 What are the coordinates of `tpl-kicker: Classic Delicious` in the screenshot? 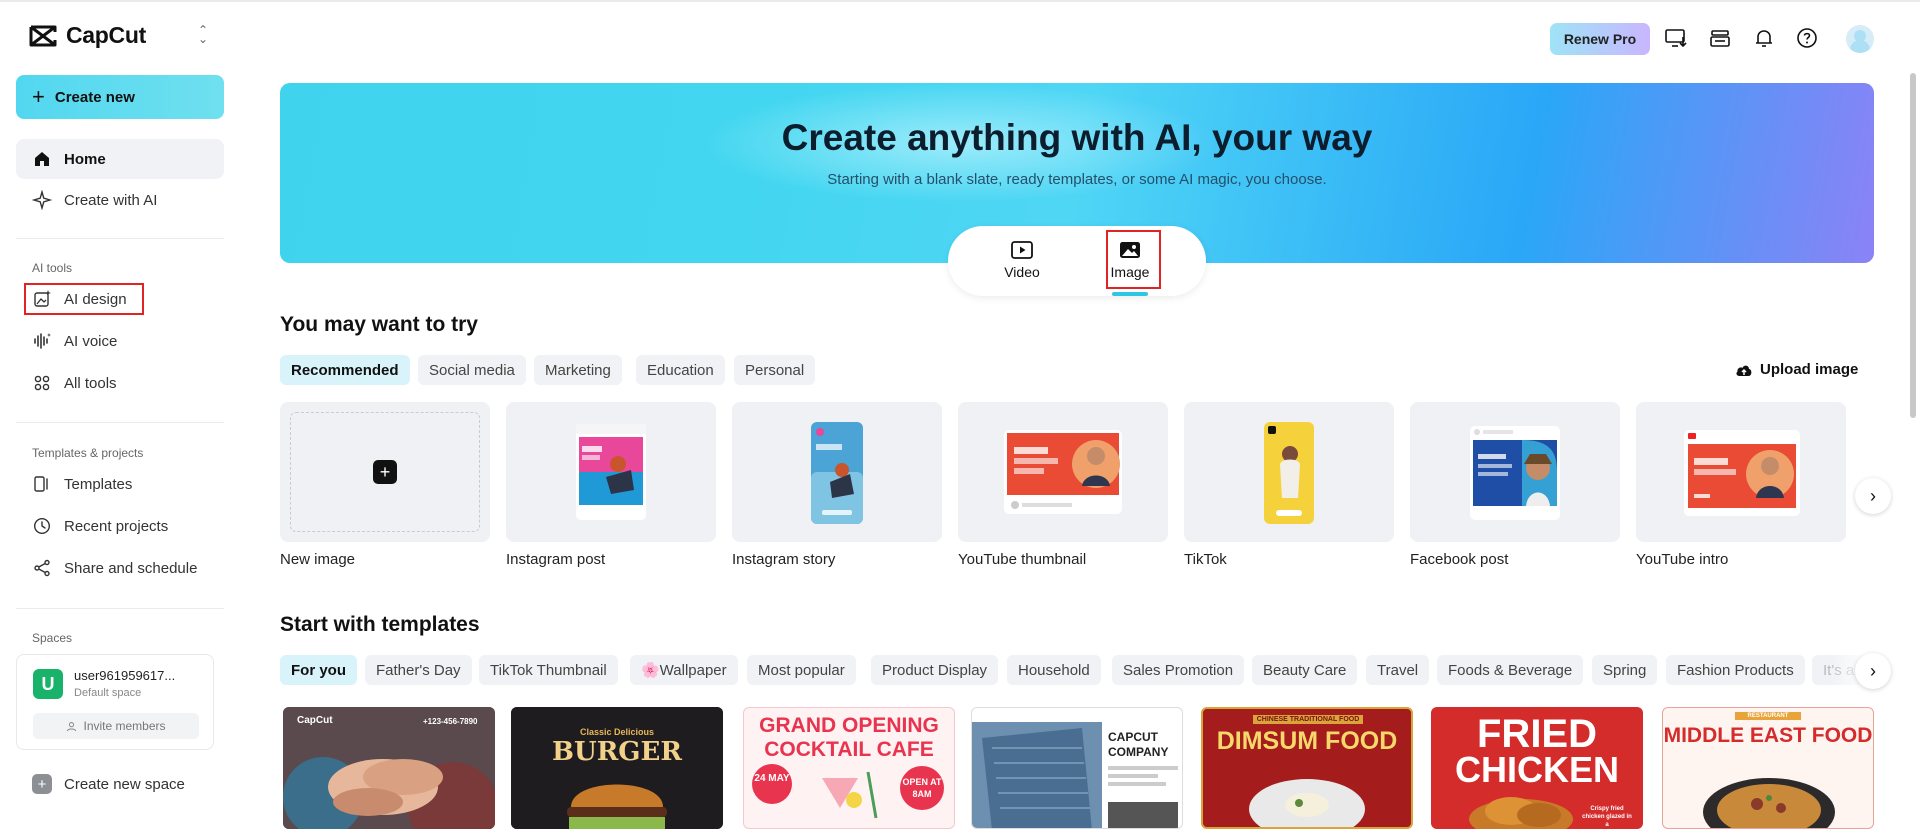 It's located at (617, 732).